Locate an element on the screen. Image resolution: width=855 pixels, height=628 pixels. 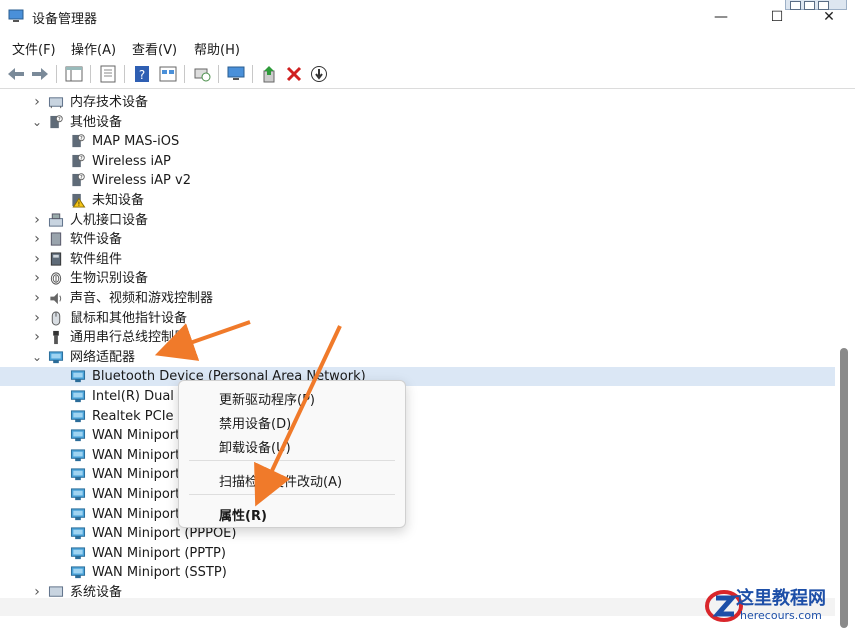
tree-item: Intel(R) Dual B is located at coordinates (417, 396).